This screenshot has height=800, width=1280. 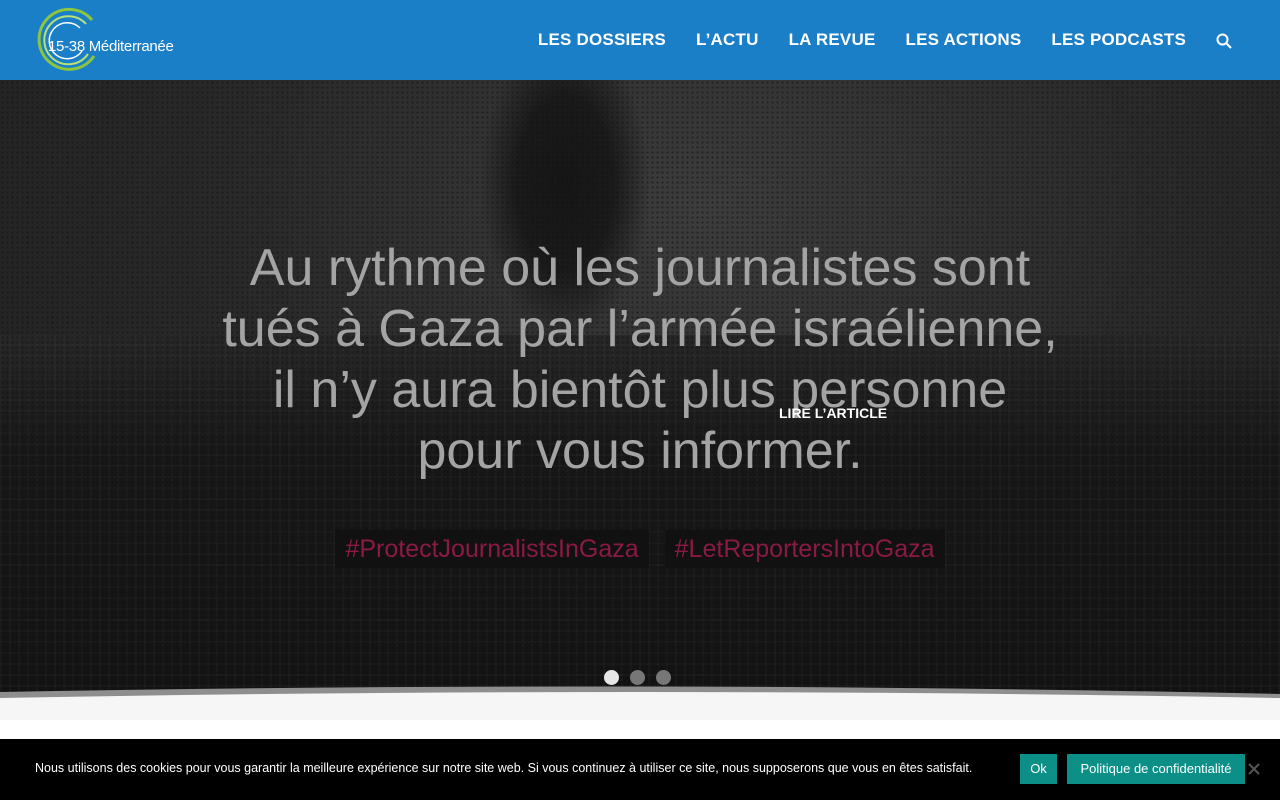 What do you see at coordinates (1156, 769) in the screenshot?
I see `privacy-policy-button: Politique de confidentialité` at bounding box center [1156, 769].